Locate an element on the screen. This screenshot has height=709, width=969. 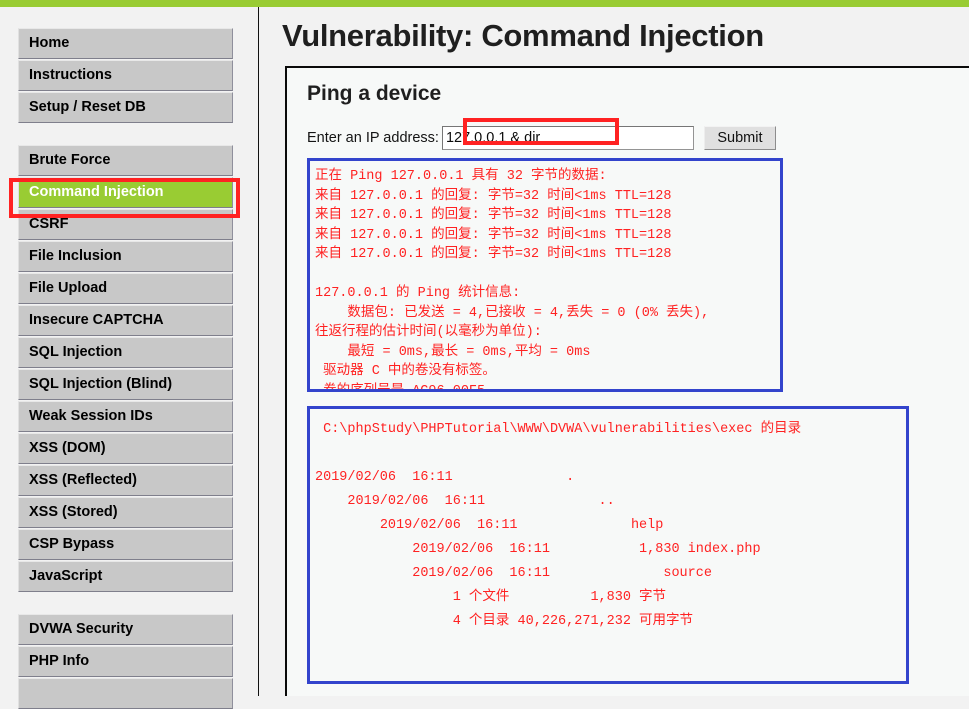
sidebar-item-xss-reflected: XSS (Reflected) is located at coordinates (125, 480).